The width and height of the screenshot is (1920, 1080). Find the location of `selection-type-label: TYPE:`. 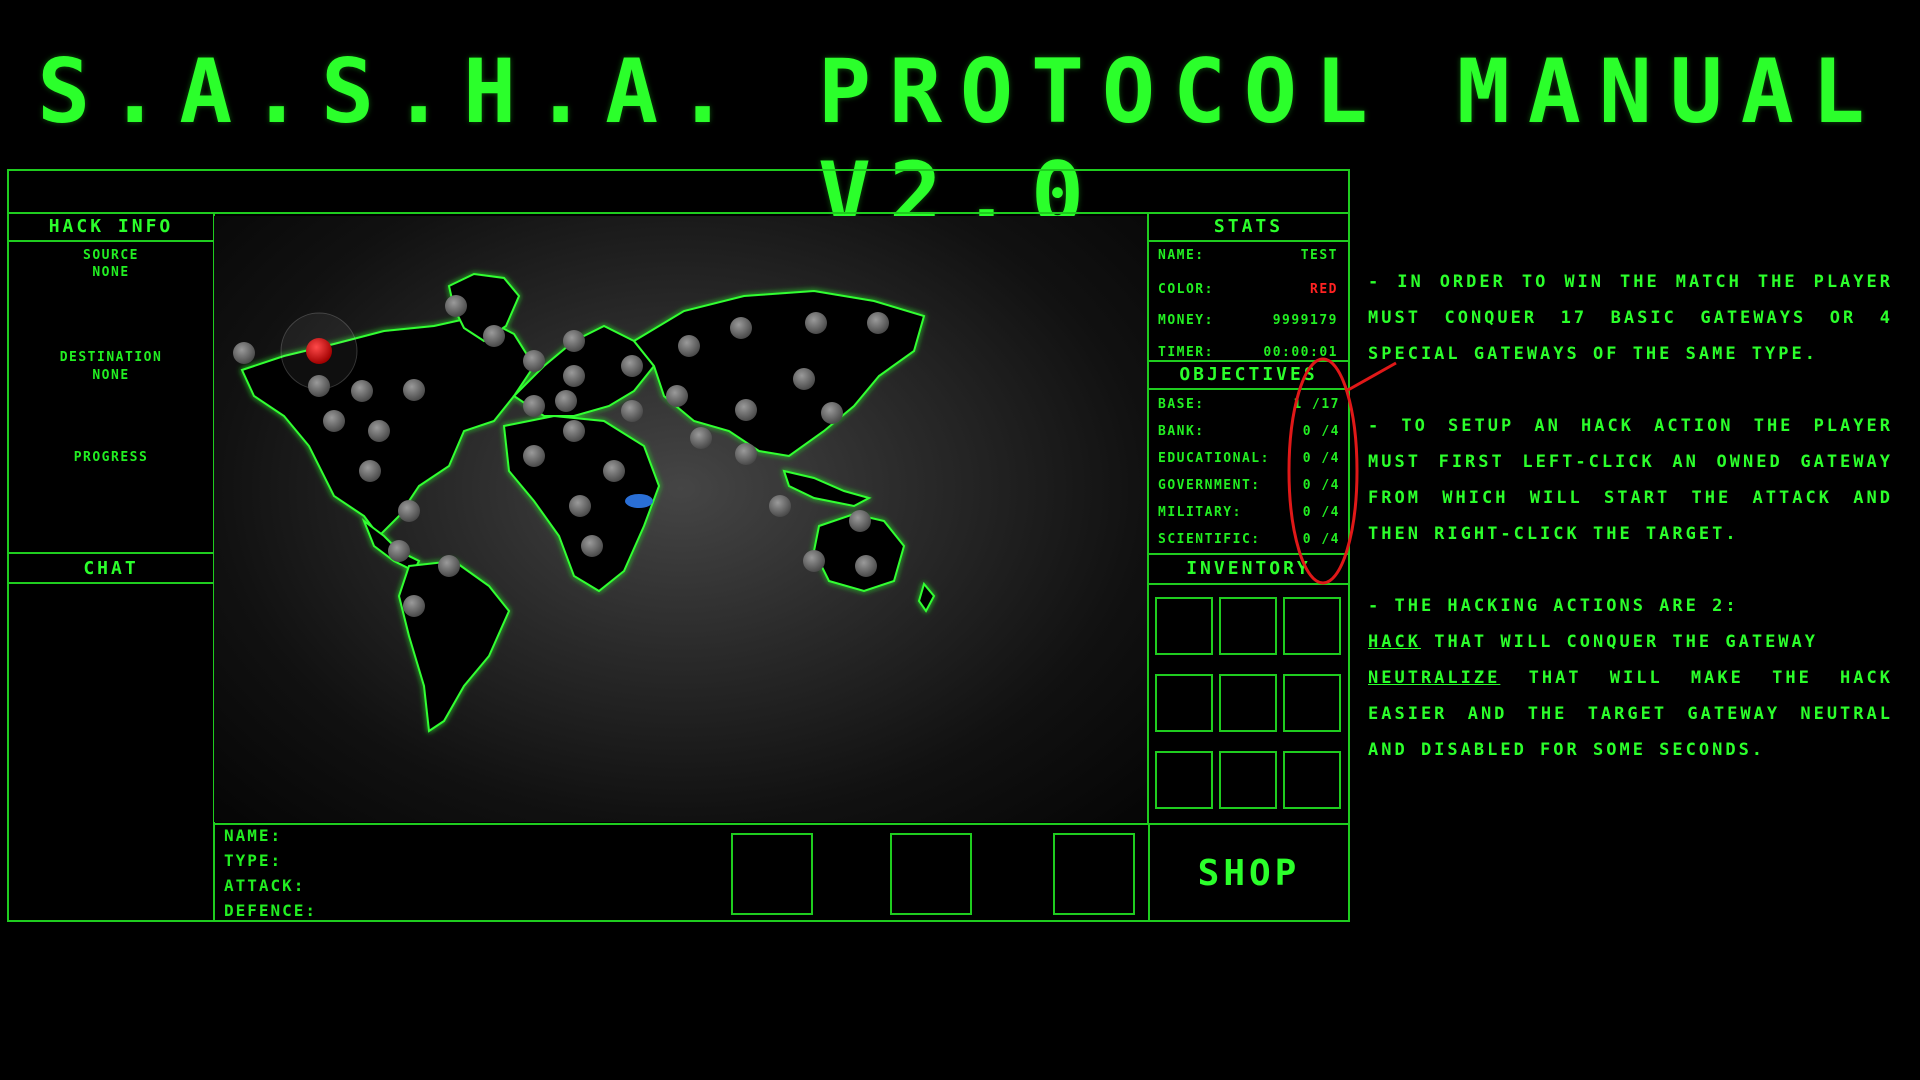

selection-type-label: TYPE: is located at coordinates (253, 860).